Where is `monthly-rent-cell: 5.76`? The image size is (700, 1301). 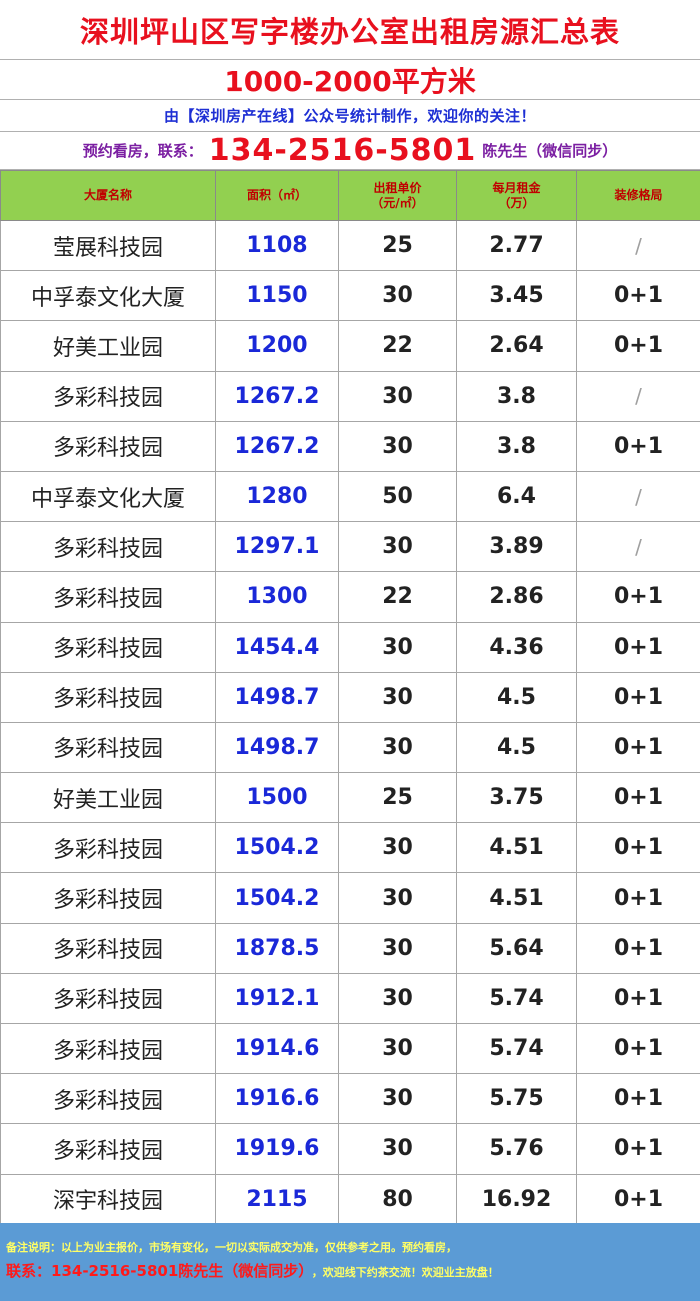
monthly-rent-cell: 5.76 is located at coordinates (516, 1149).